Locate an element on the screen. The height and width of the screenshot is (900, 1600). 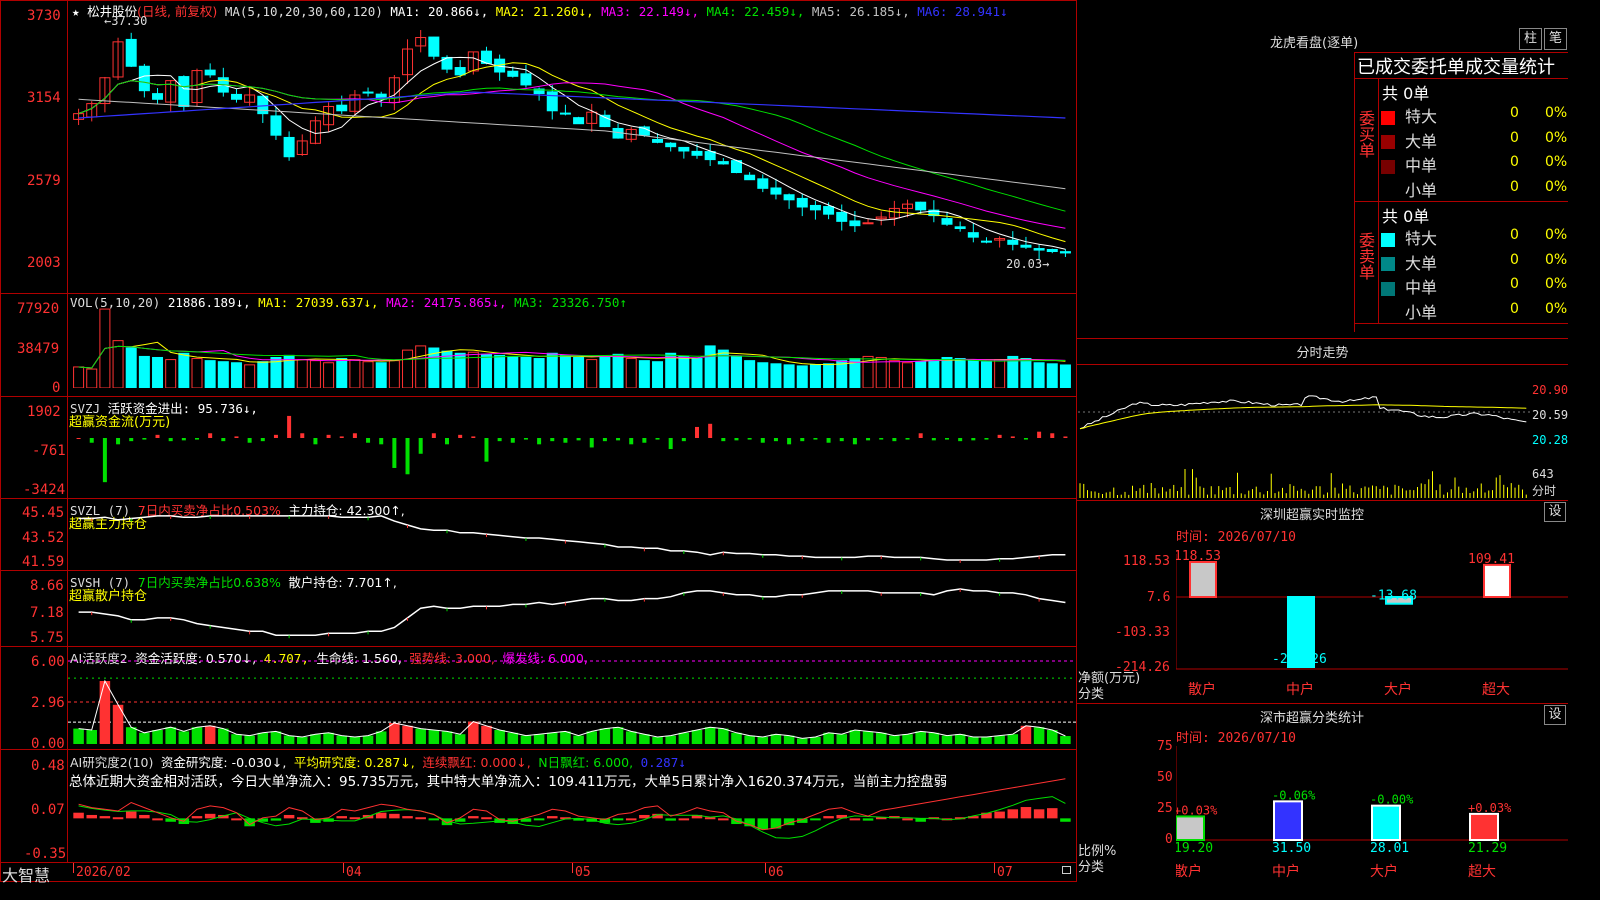
classify-tick: 50 is located at coordinates (1165, 777).